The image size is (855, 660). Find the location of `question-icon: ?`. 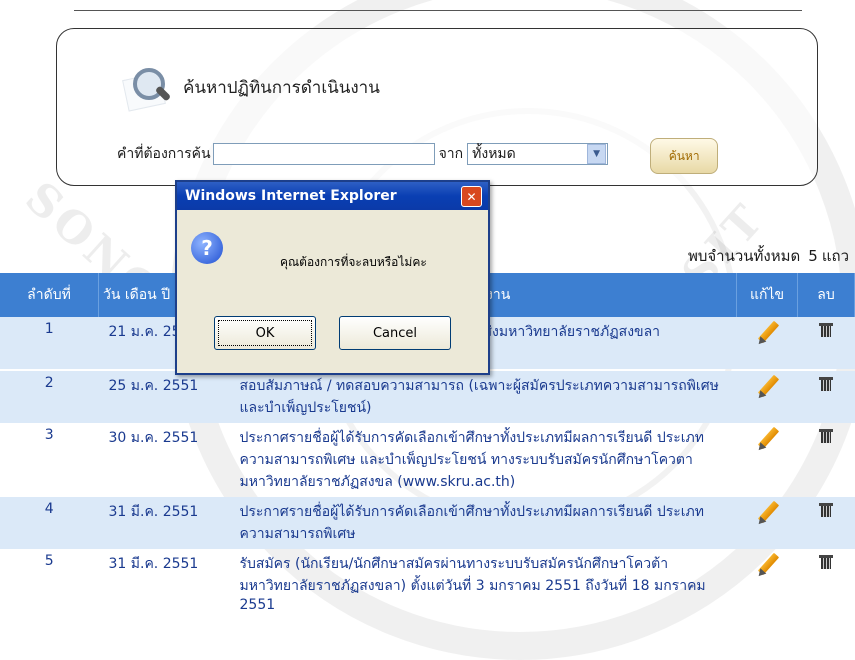

question-icon: ? is located at coordinates (207, 248).